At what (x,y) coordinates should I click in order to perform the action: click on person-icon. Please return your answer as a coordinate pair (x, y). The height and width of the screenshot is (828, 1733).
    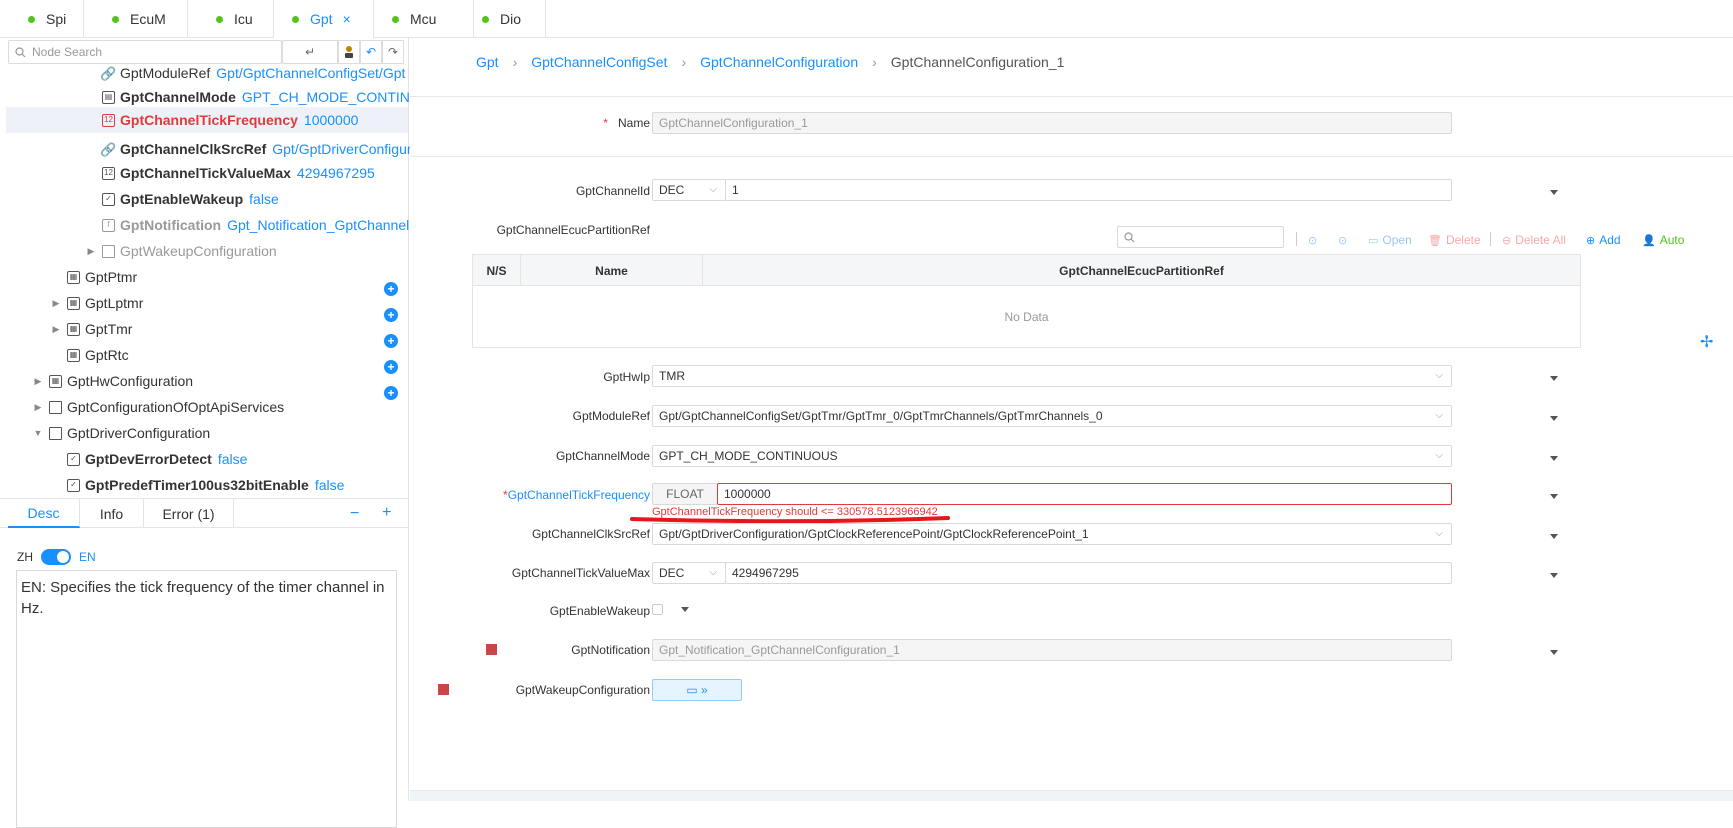
    Looking at the image, I should click on (349, 52).